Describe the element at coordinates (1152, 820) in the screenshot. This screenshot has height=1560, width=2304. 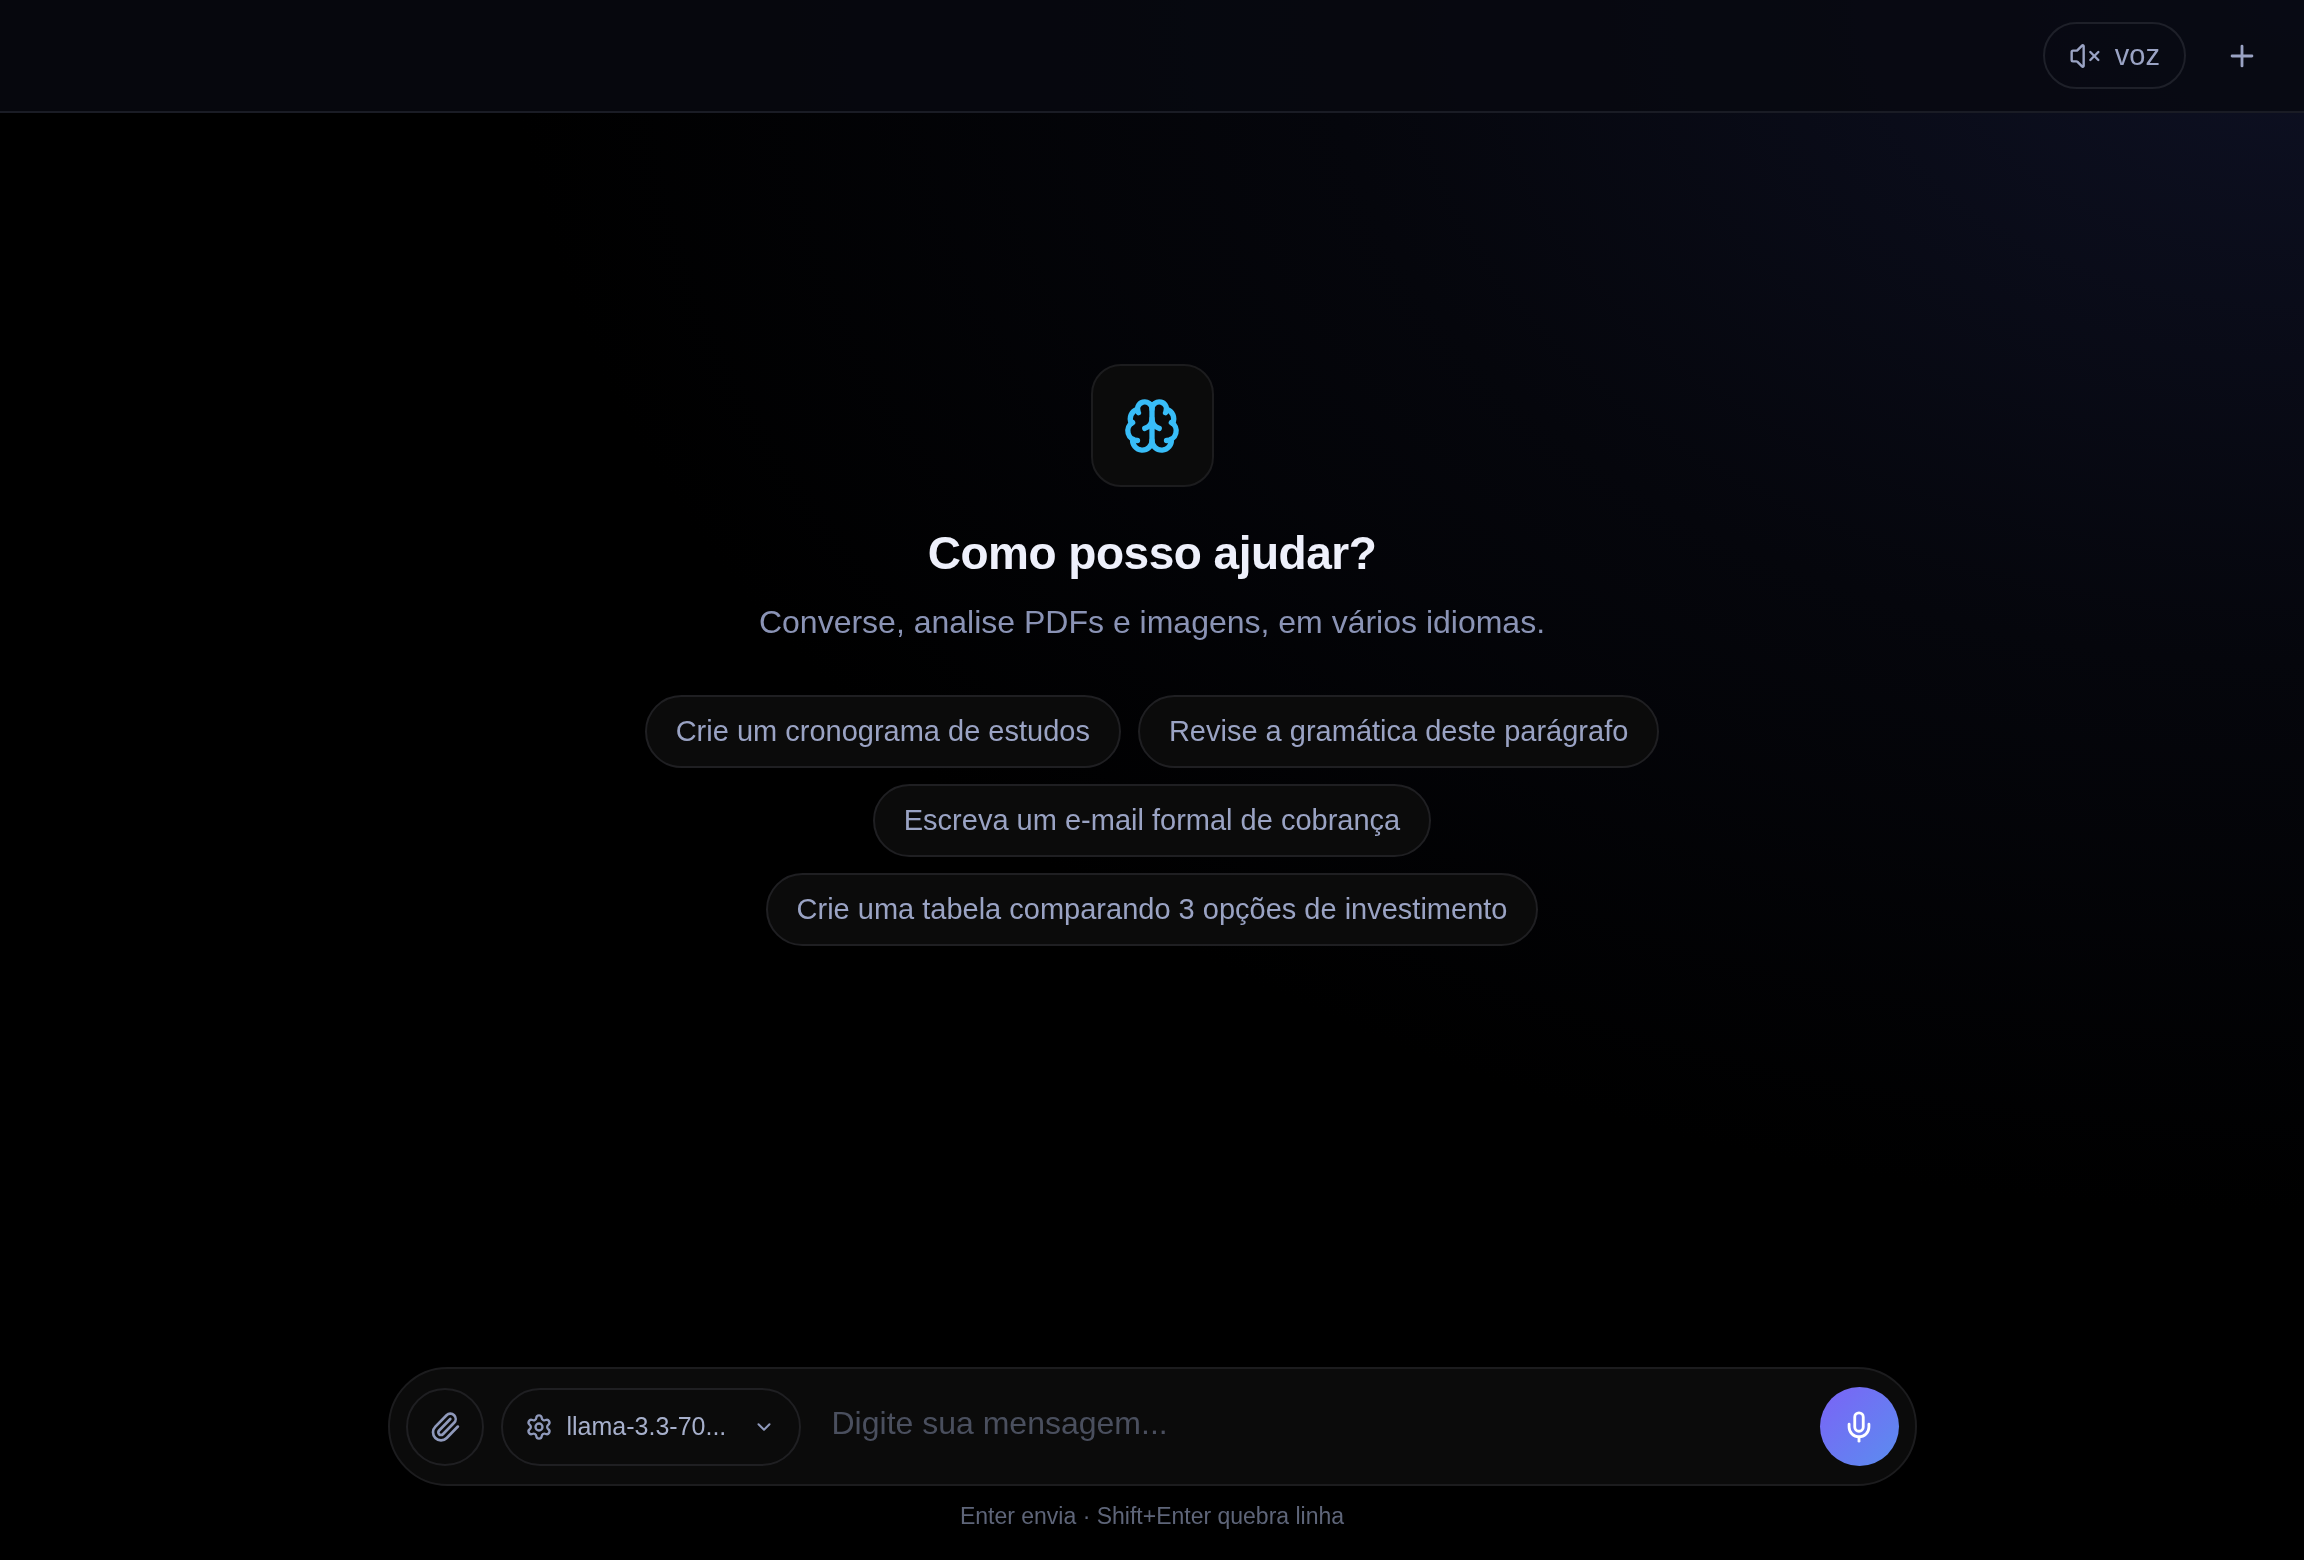
I see `suggestion-chip: Escreva um e-mail formal de cobrança` at that location.